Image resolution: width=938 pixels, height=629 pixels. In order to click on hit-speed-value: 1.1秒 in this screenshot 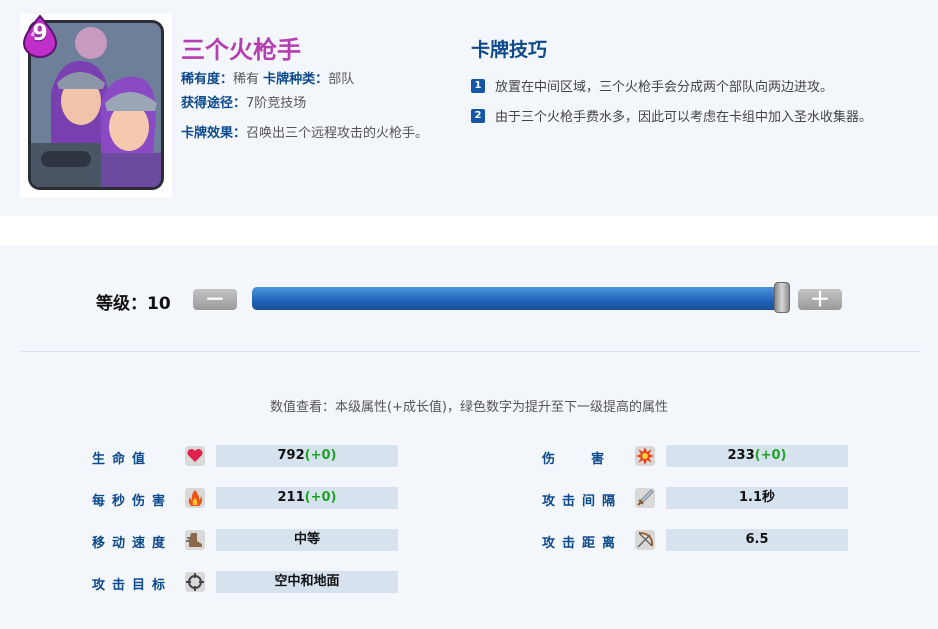, I will do `click(757, 498)`.